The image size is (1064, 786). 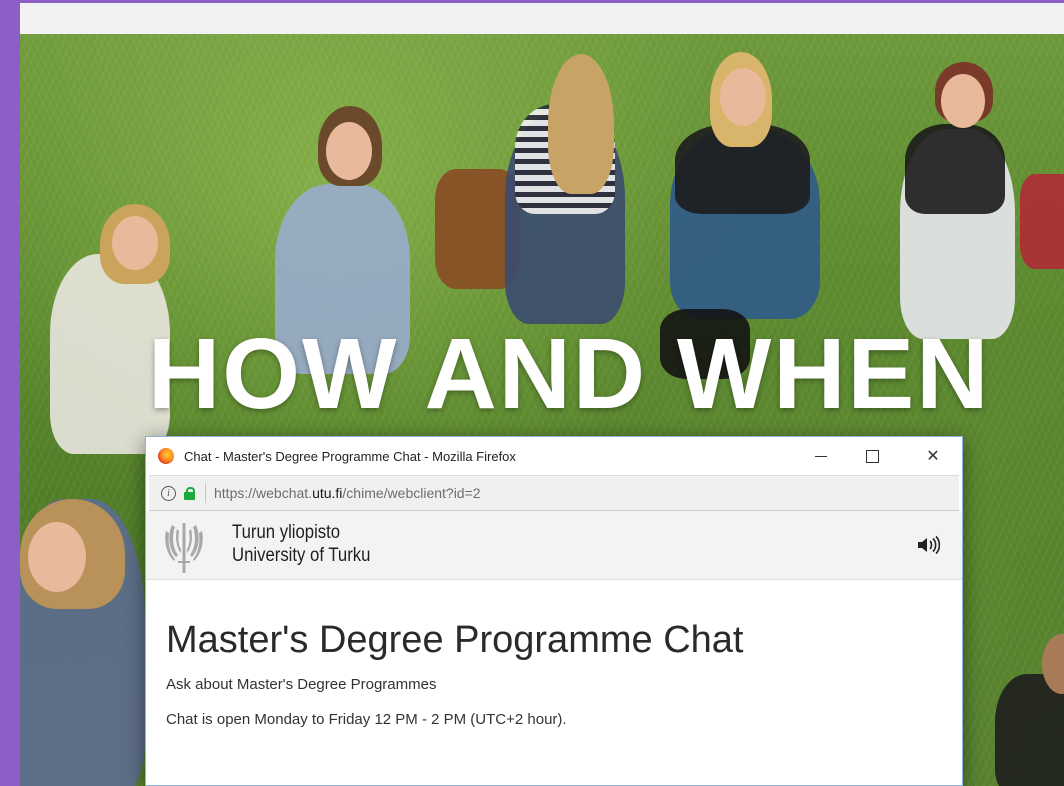 I want to click on student-hair, so click(x=581, y=124).